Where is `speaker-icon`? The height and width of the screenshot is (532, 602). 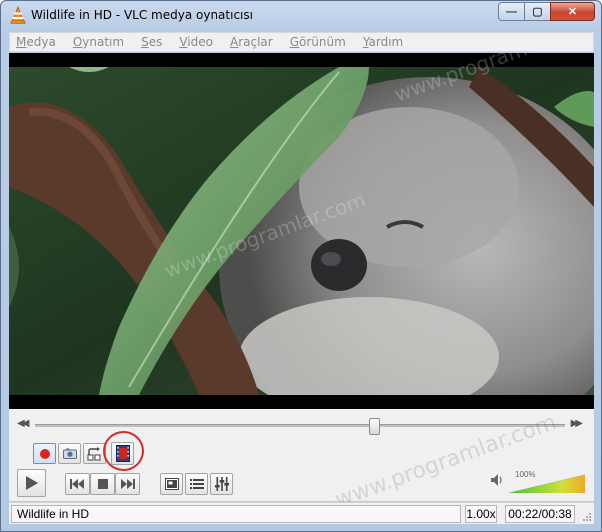
speaker-icon is located at coordinates (497, 480).